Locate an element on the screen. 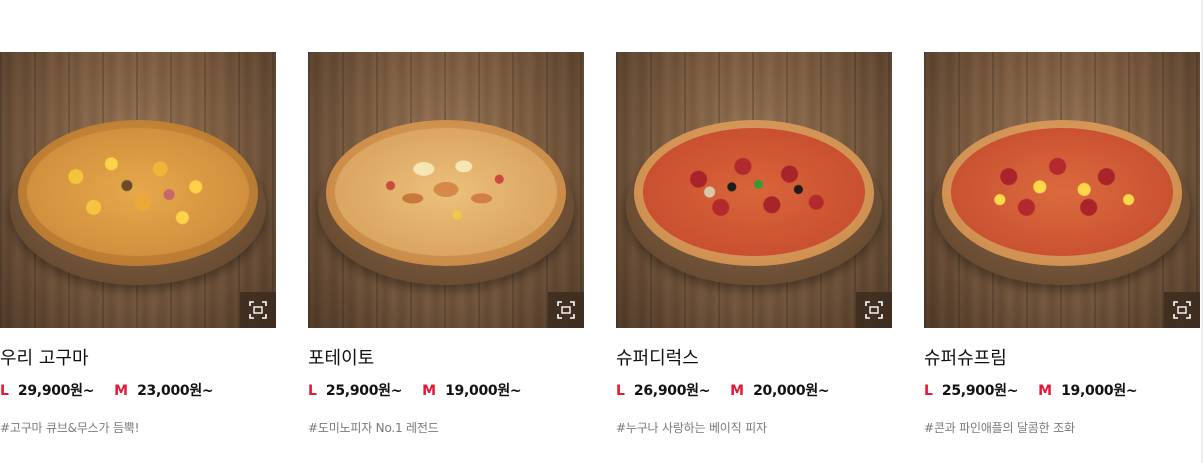  product-name: 슈퍼디럭스 is located at coordinates (754, 359).